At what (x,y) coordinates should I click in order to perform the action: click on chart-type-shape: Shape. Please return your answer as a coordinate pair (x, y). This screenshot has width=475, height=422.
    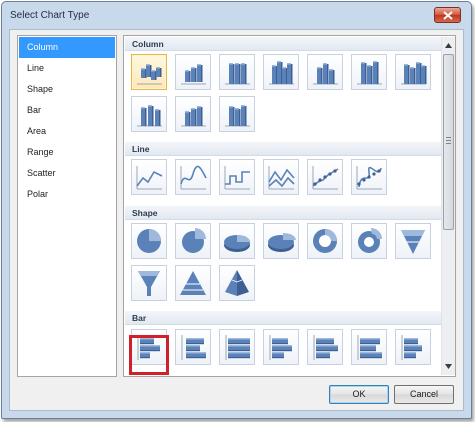
    Looking at the image, I should click on (67, 89).